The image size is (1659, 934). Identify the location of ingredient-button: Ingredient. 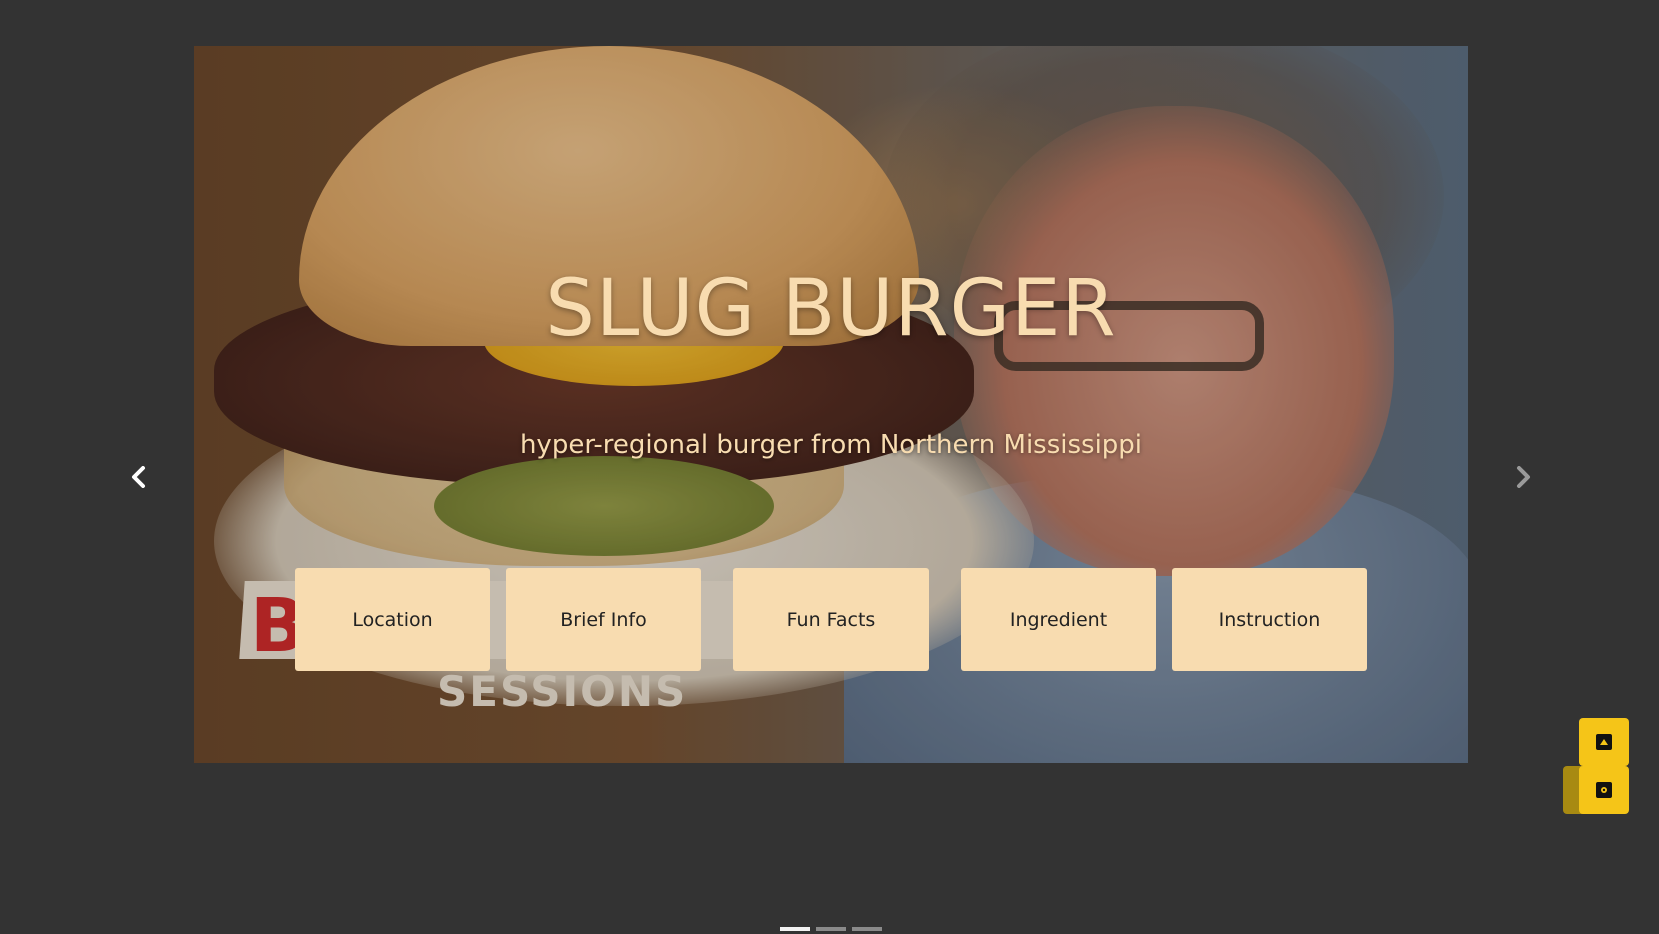
(1058, 619).